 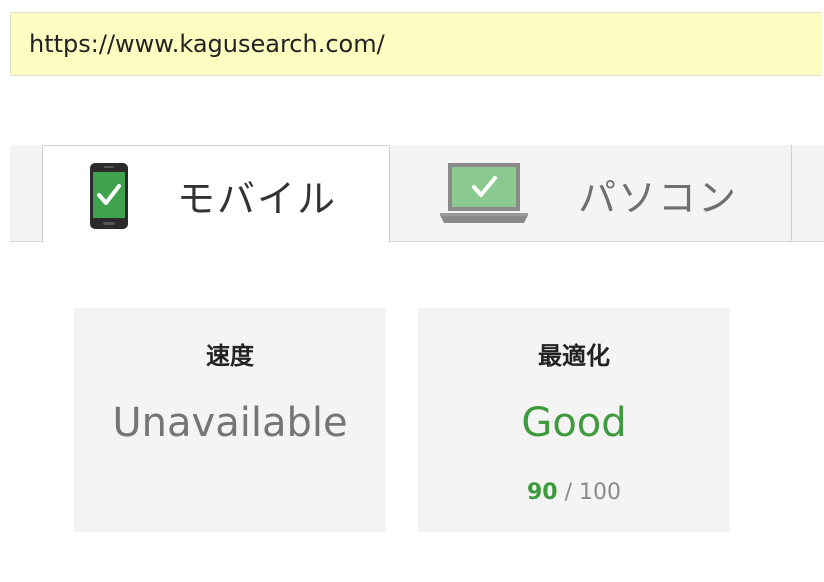 I want to click on tab-desktop: パソコン, so click(x=591, y=193).